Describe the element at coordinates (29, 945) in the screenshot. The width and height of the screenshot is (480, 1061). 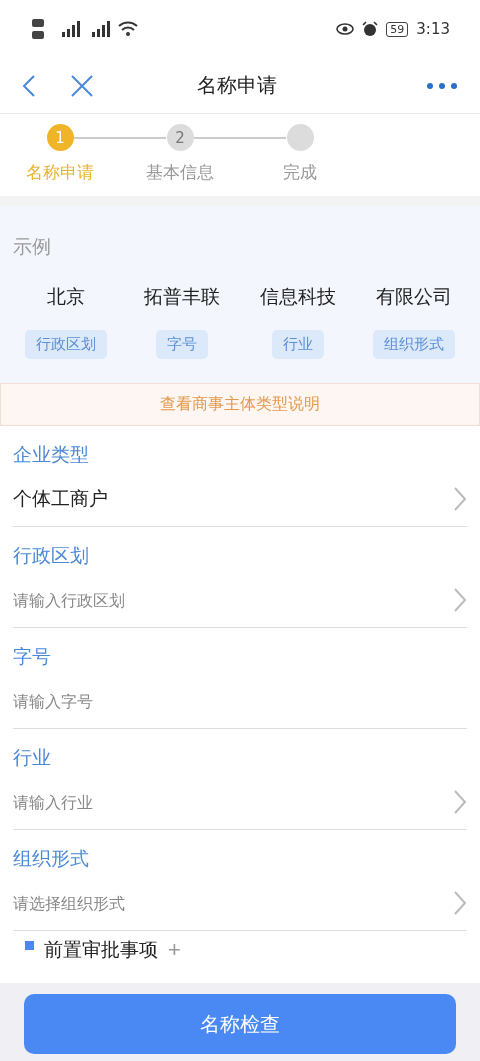
I see `section-marker-icon` at that location.